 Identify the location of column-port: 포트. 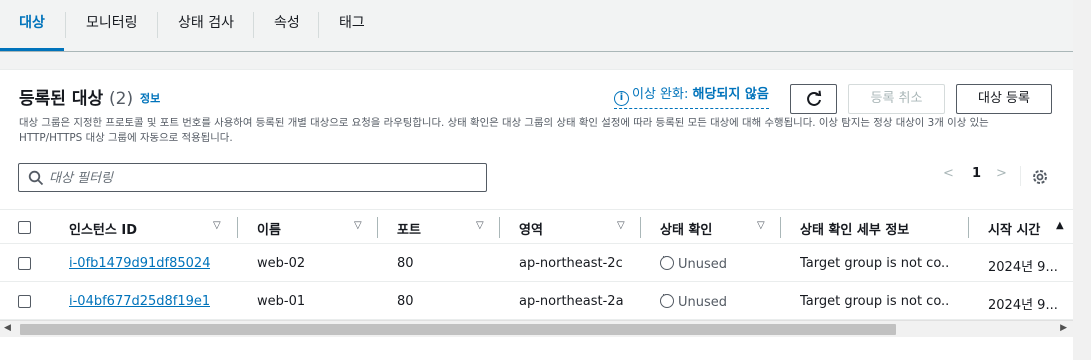
(409, 228).